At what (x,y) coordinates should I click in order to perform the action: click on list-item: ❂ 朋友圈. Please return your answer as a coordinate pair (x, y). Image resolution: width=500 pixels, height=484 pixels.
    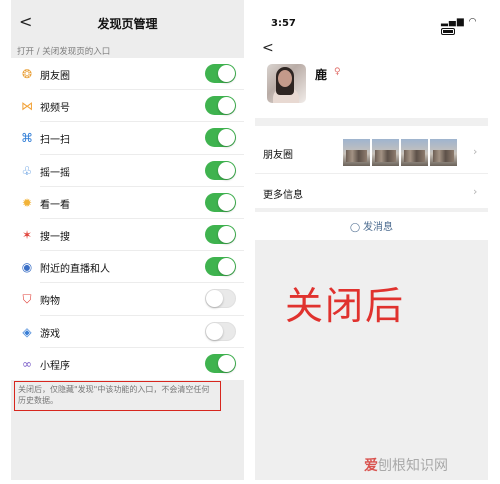
    Looking at the image, I should click on (127, 74).